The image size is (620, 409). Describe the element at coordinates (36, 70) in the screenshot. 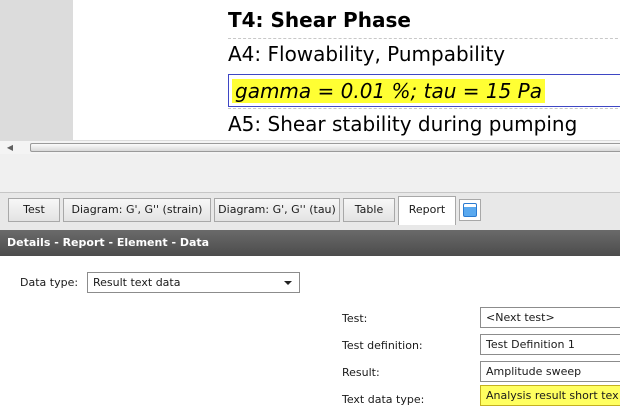

I see `page-gutter` at that location.